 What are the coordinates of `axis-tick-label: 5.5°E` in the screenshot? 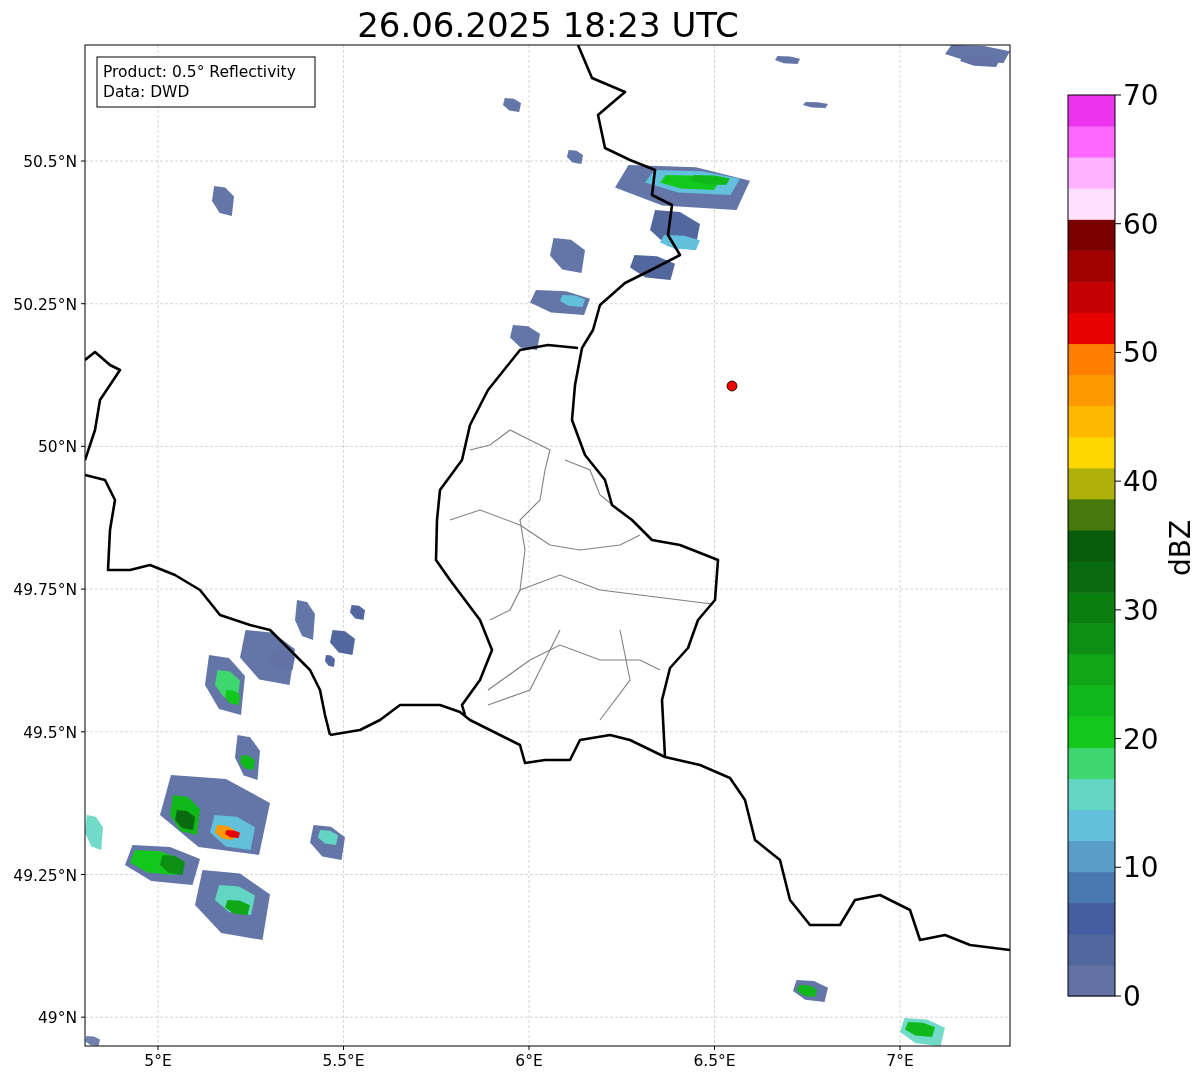 It's located at (343, 1061).